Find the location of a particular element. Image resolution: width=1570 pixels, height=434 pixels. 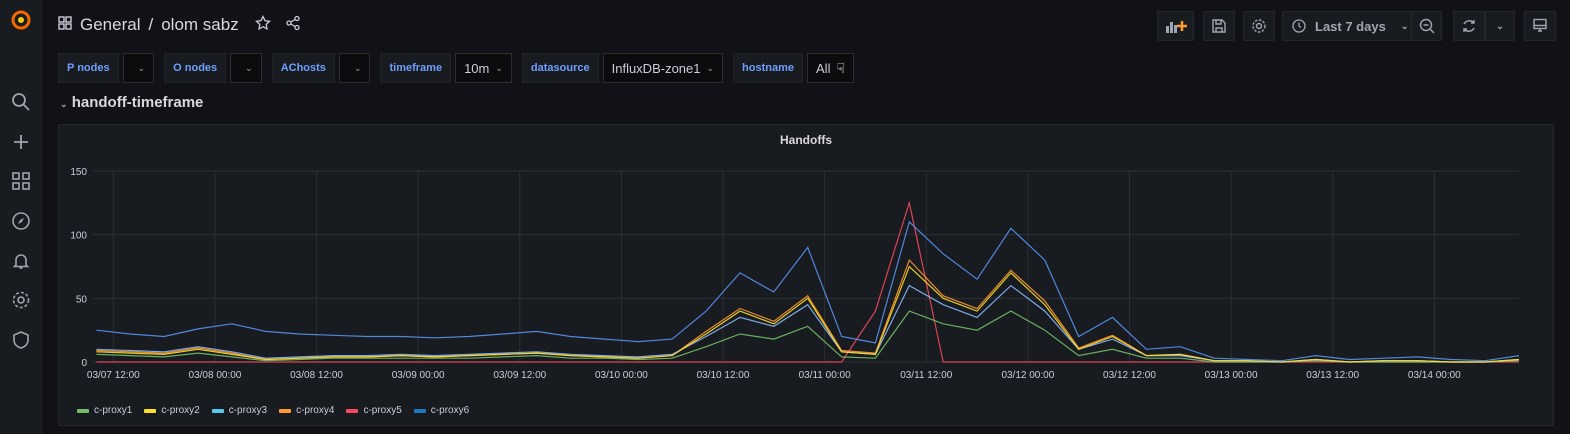

refresh-button is located at coordinates (1469, 26).